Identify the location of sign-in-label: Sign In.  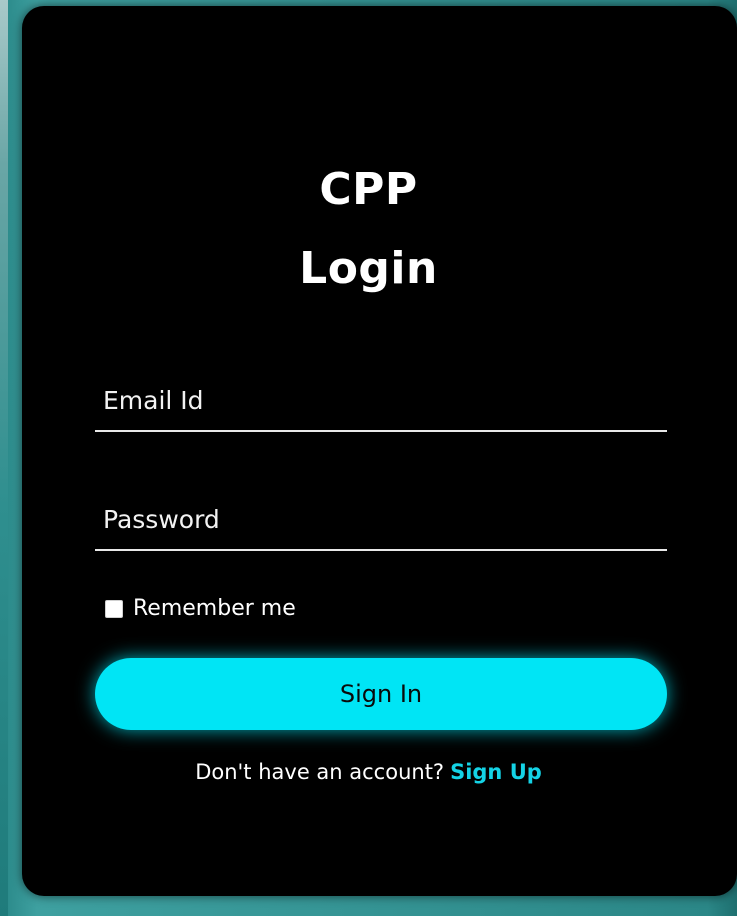
(381, 694).